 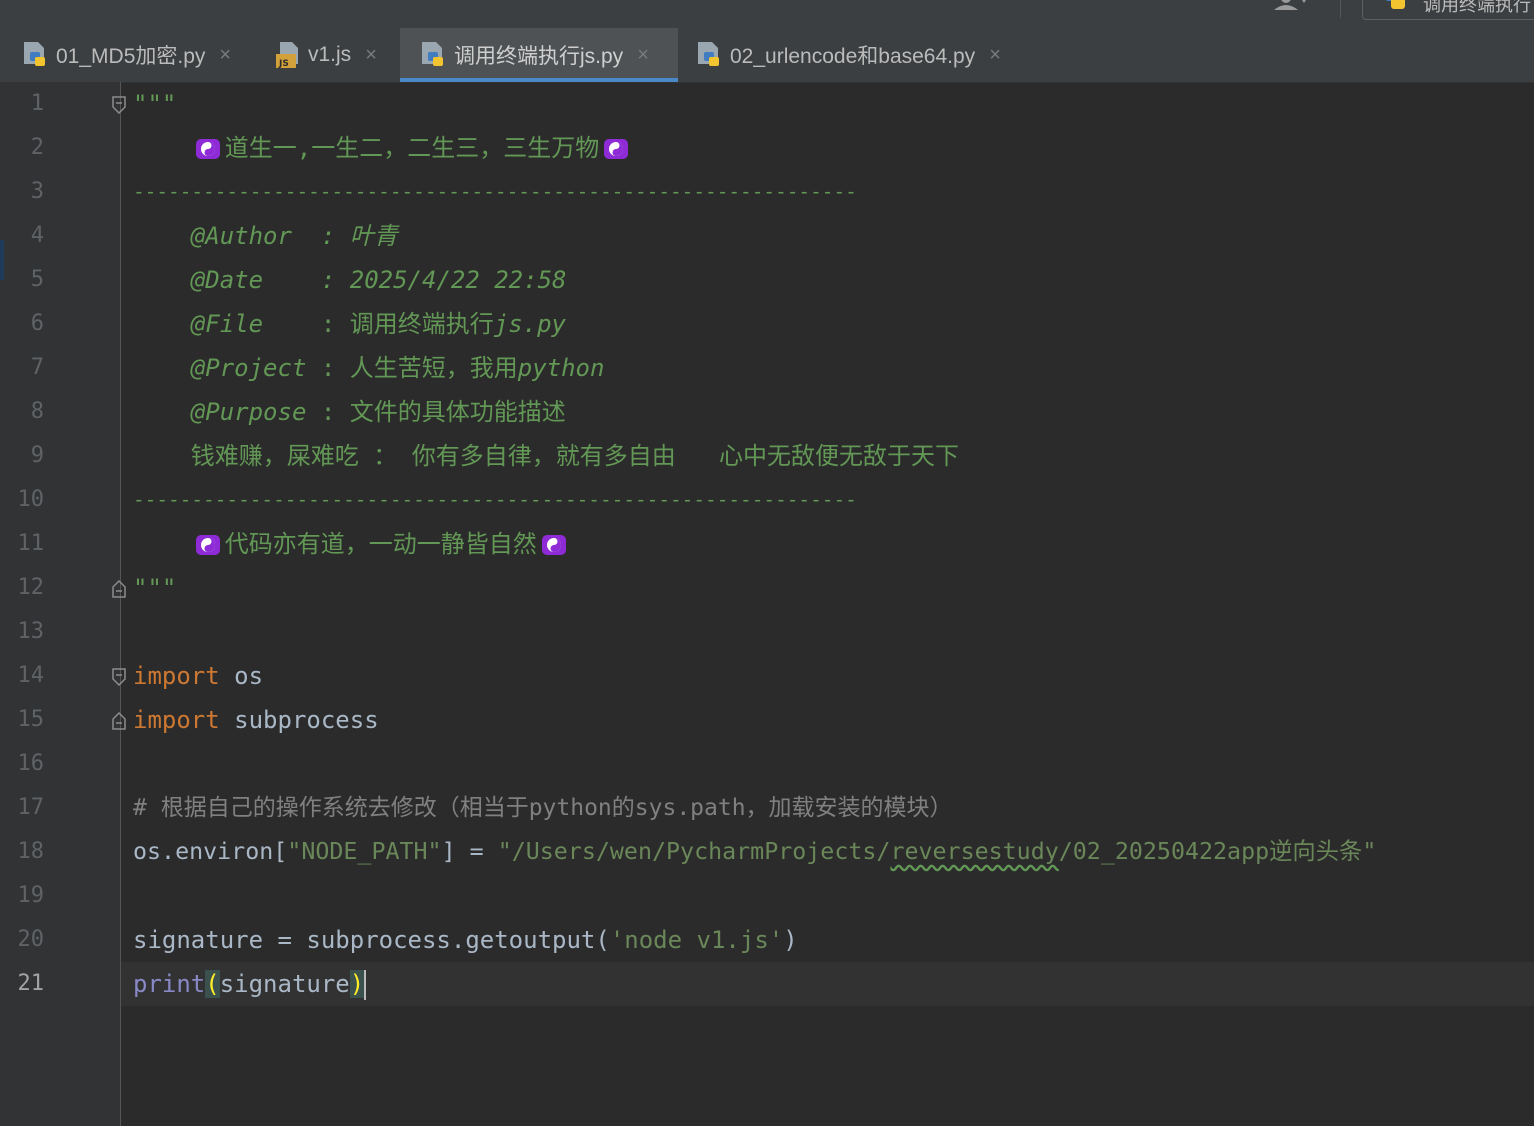 I want to click on code-line-9: 钱难赚，屎难吃 ： 你有多自律，就有多自由 心中无敌便无敌于天下, so click(x=546, y=456).